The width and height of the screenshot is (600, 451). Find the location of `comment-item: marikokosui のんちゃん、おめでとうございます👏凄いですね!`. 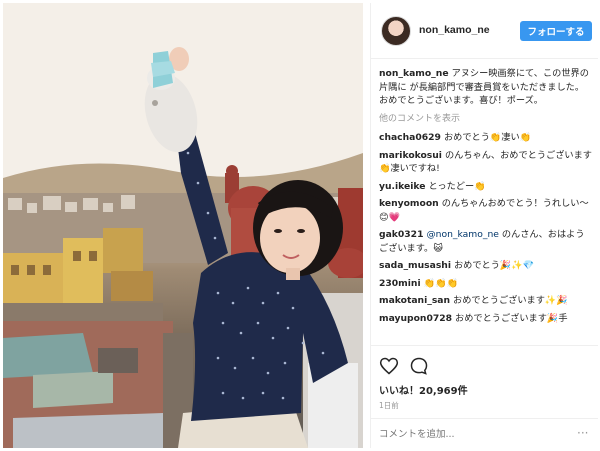

comment-item: marikokosui のんちゃん、おめでとうございます👏凄いですね! is located at coordinates (486, 162).